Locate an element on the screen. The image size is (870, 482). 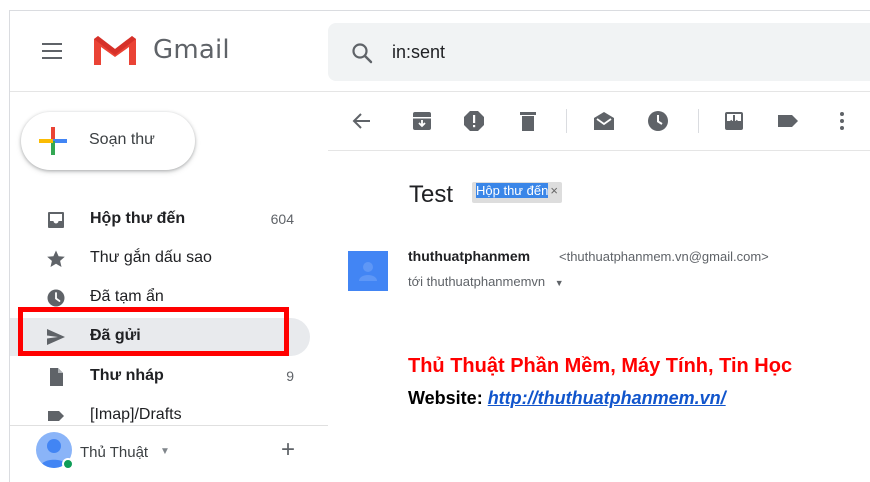
sidebar-item-label: [Imap]/Drafts is located at coordinates (136, 414).